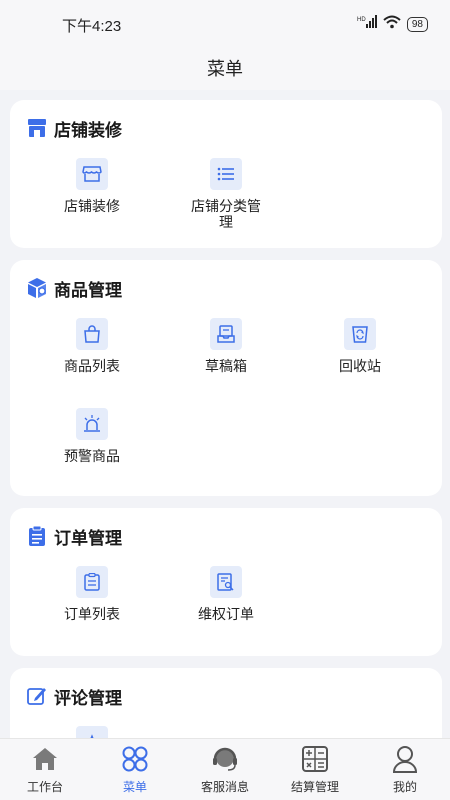 The height and width of the screenshot is (800, 450). Describe the element at coordinates (417, 24) in the screenshot. I see `battery-indicator: 98` at that location.